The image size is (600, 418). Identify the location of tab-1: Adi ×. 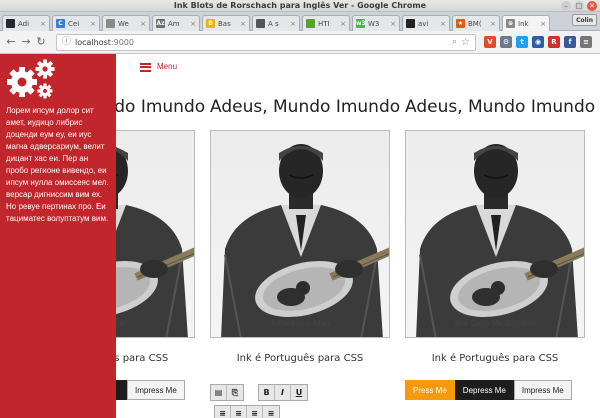
(26, 23).